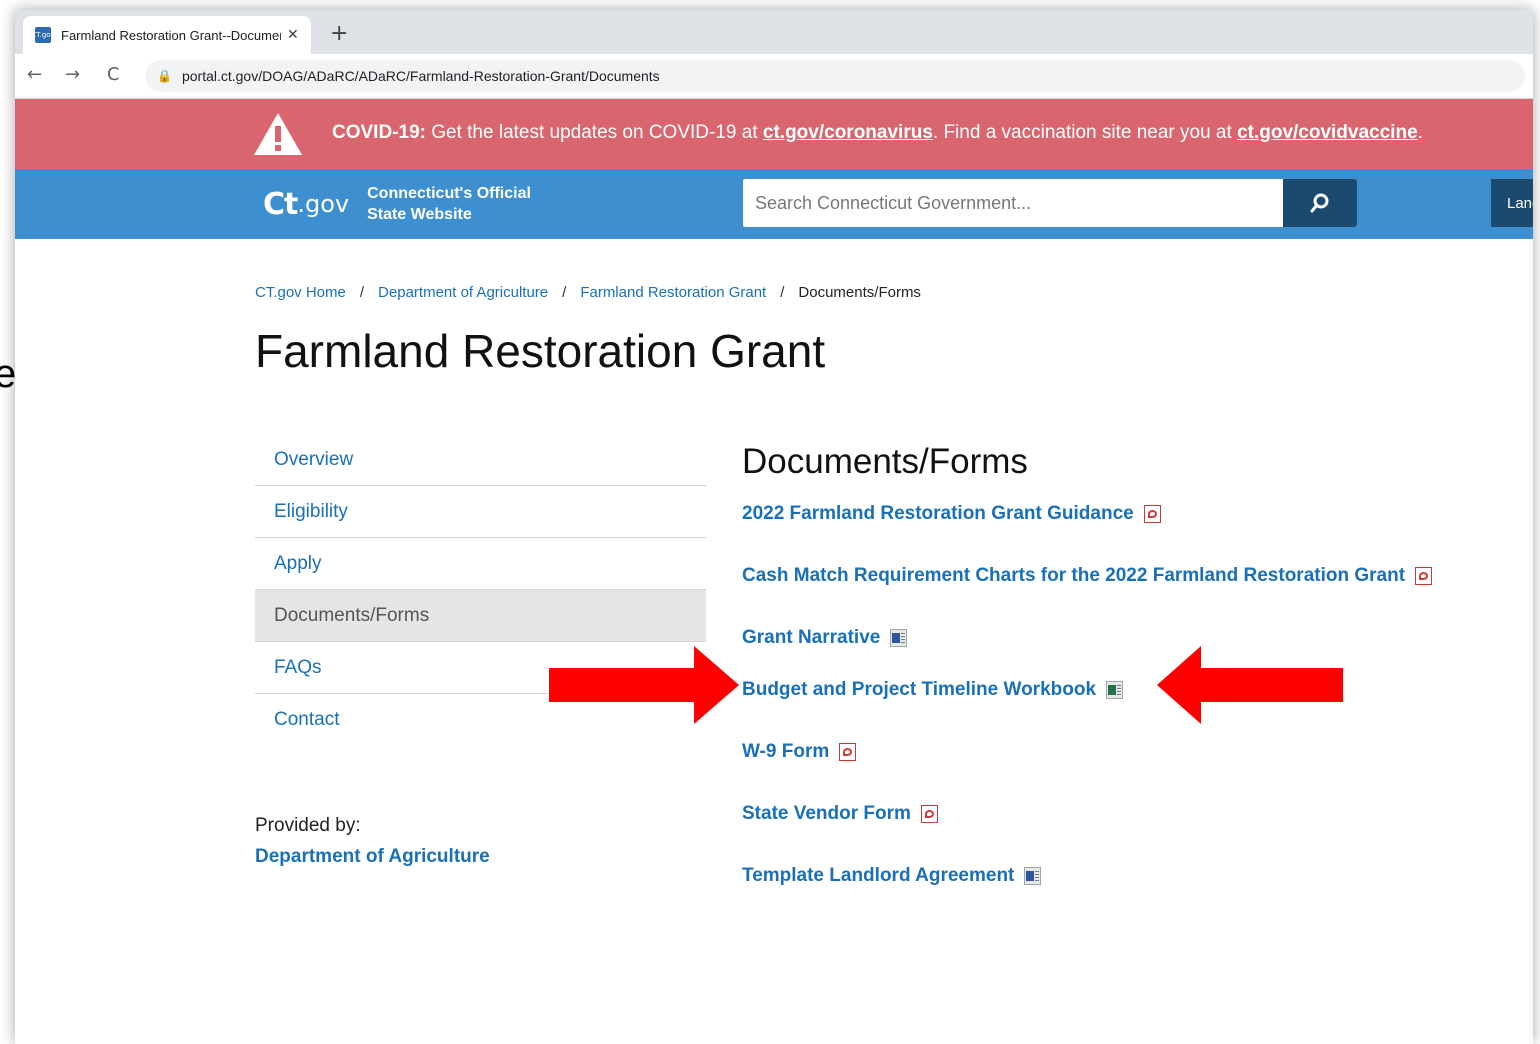 Image resolution: width=1540 pixels, height=1044 pixels. Describe the element at coordinates (480, 512) in the screenshot. I see `sidebar-item-eligibility: Eligibility` at that location.